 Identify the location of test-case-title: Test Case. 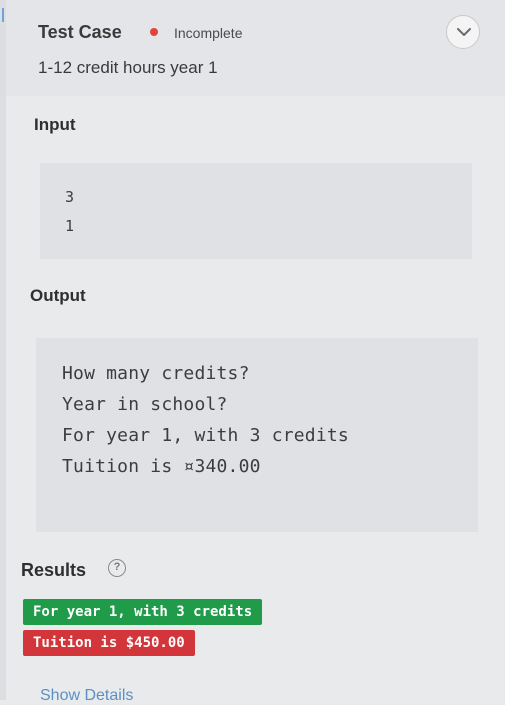
(80, 32).